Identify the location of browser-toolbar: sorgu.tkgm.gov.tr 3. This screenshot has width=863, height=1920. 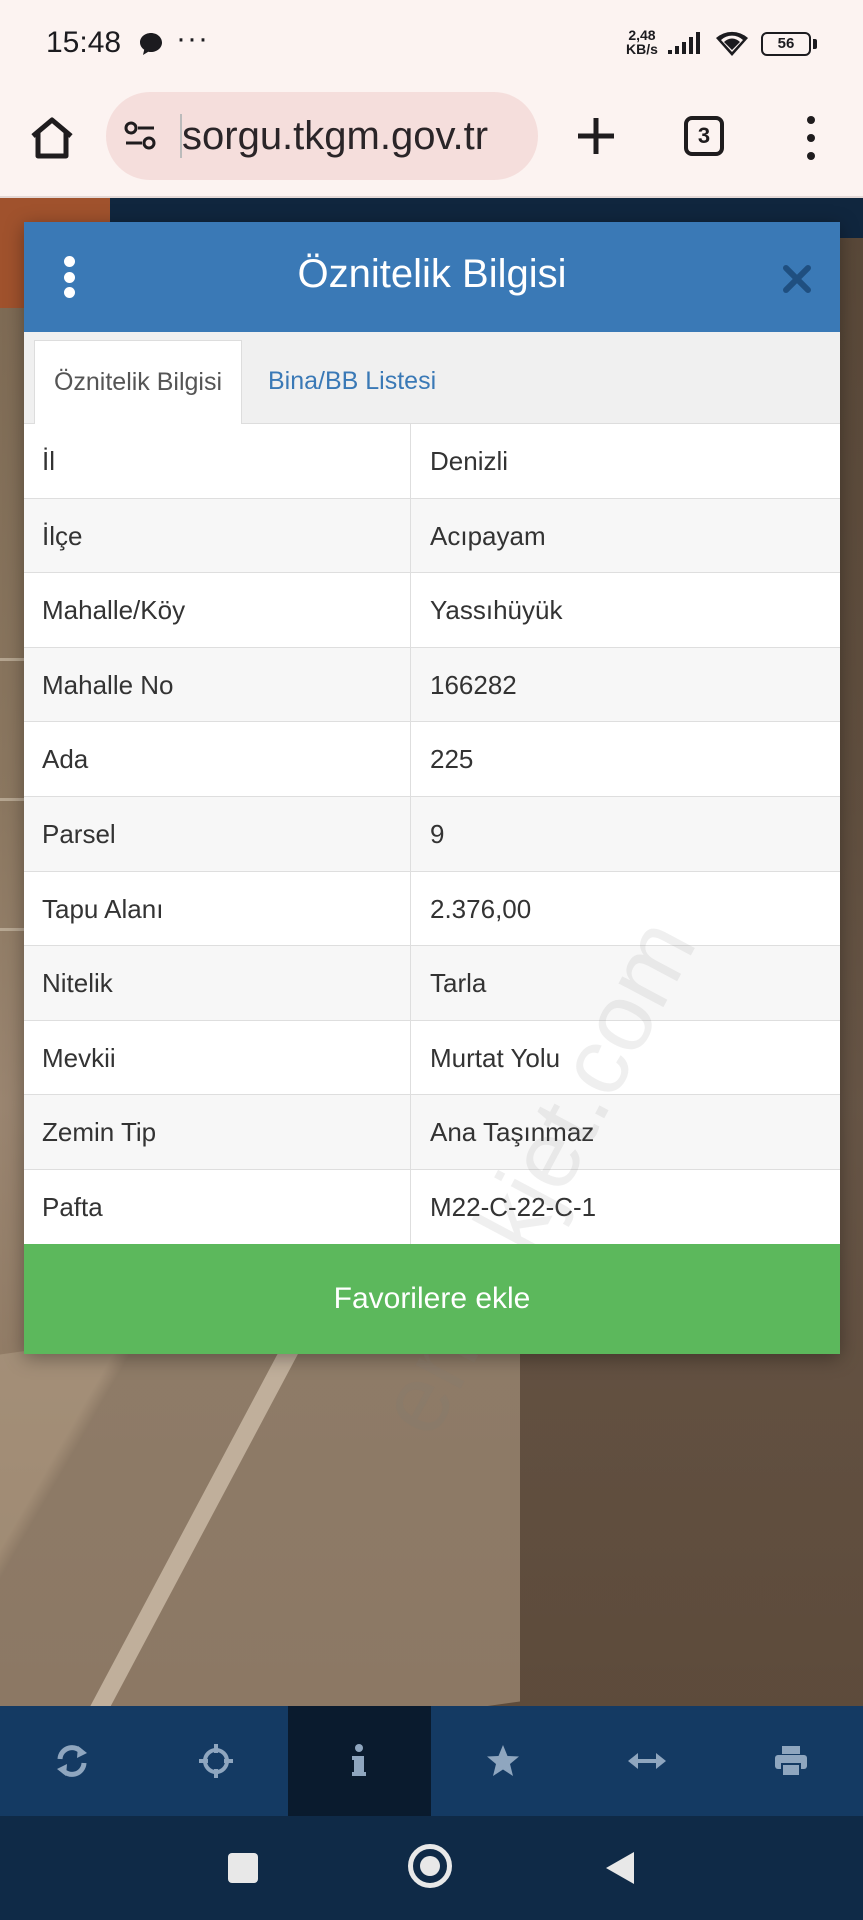
(431, 142).